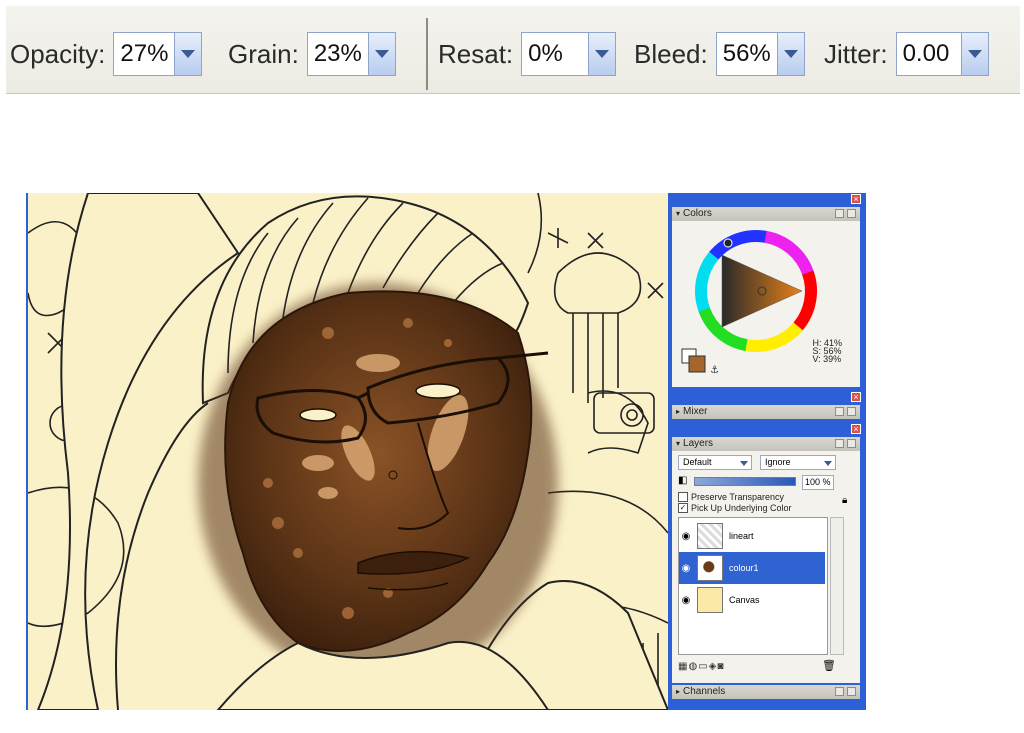  I want to click on grain-field: 23%, so click(351, 54).